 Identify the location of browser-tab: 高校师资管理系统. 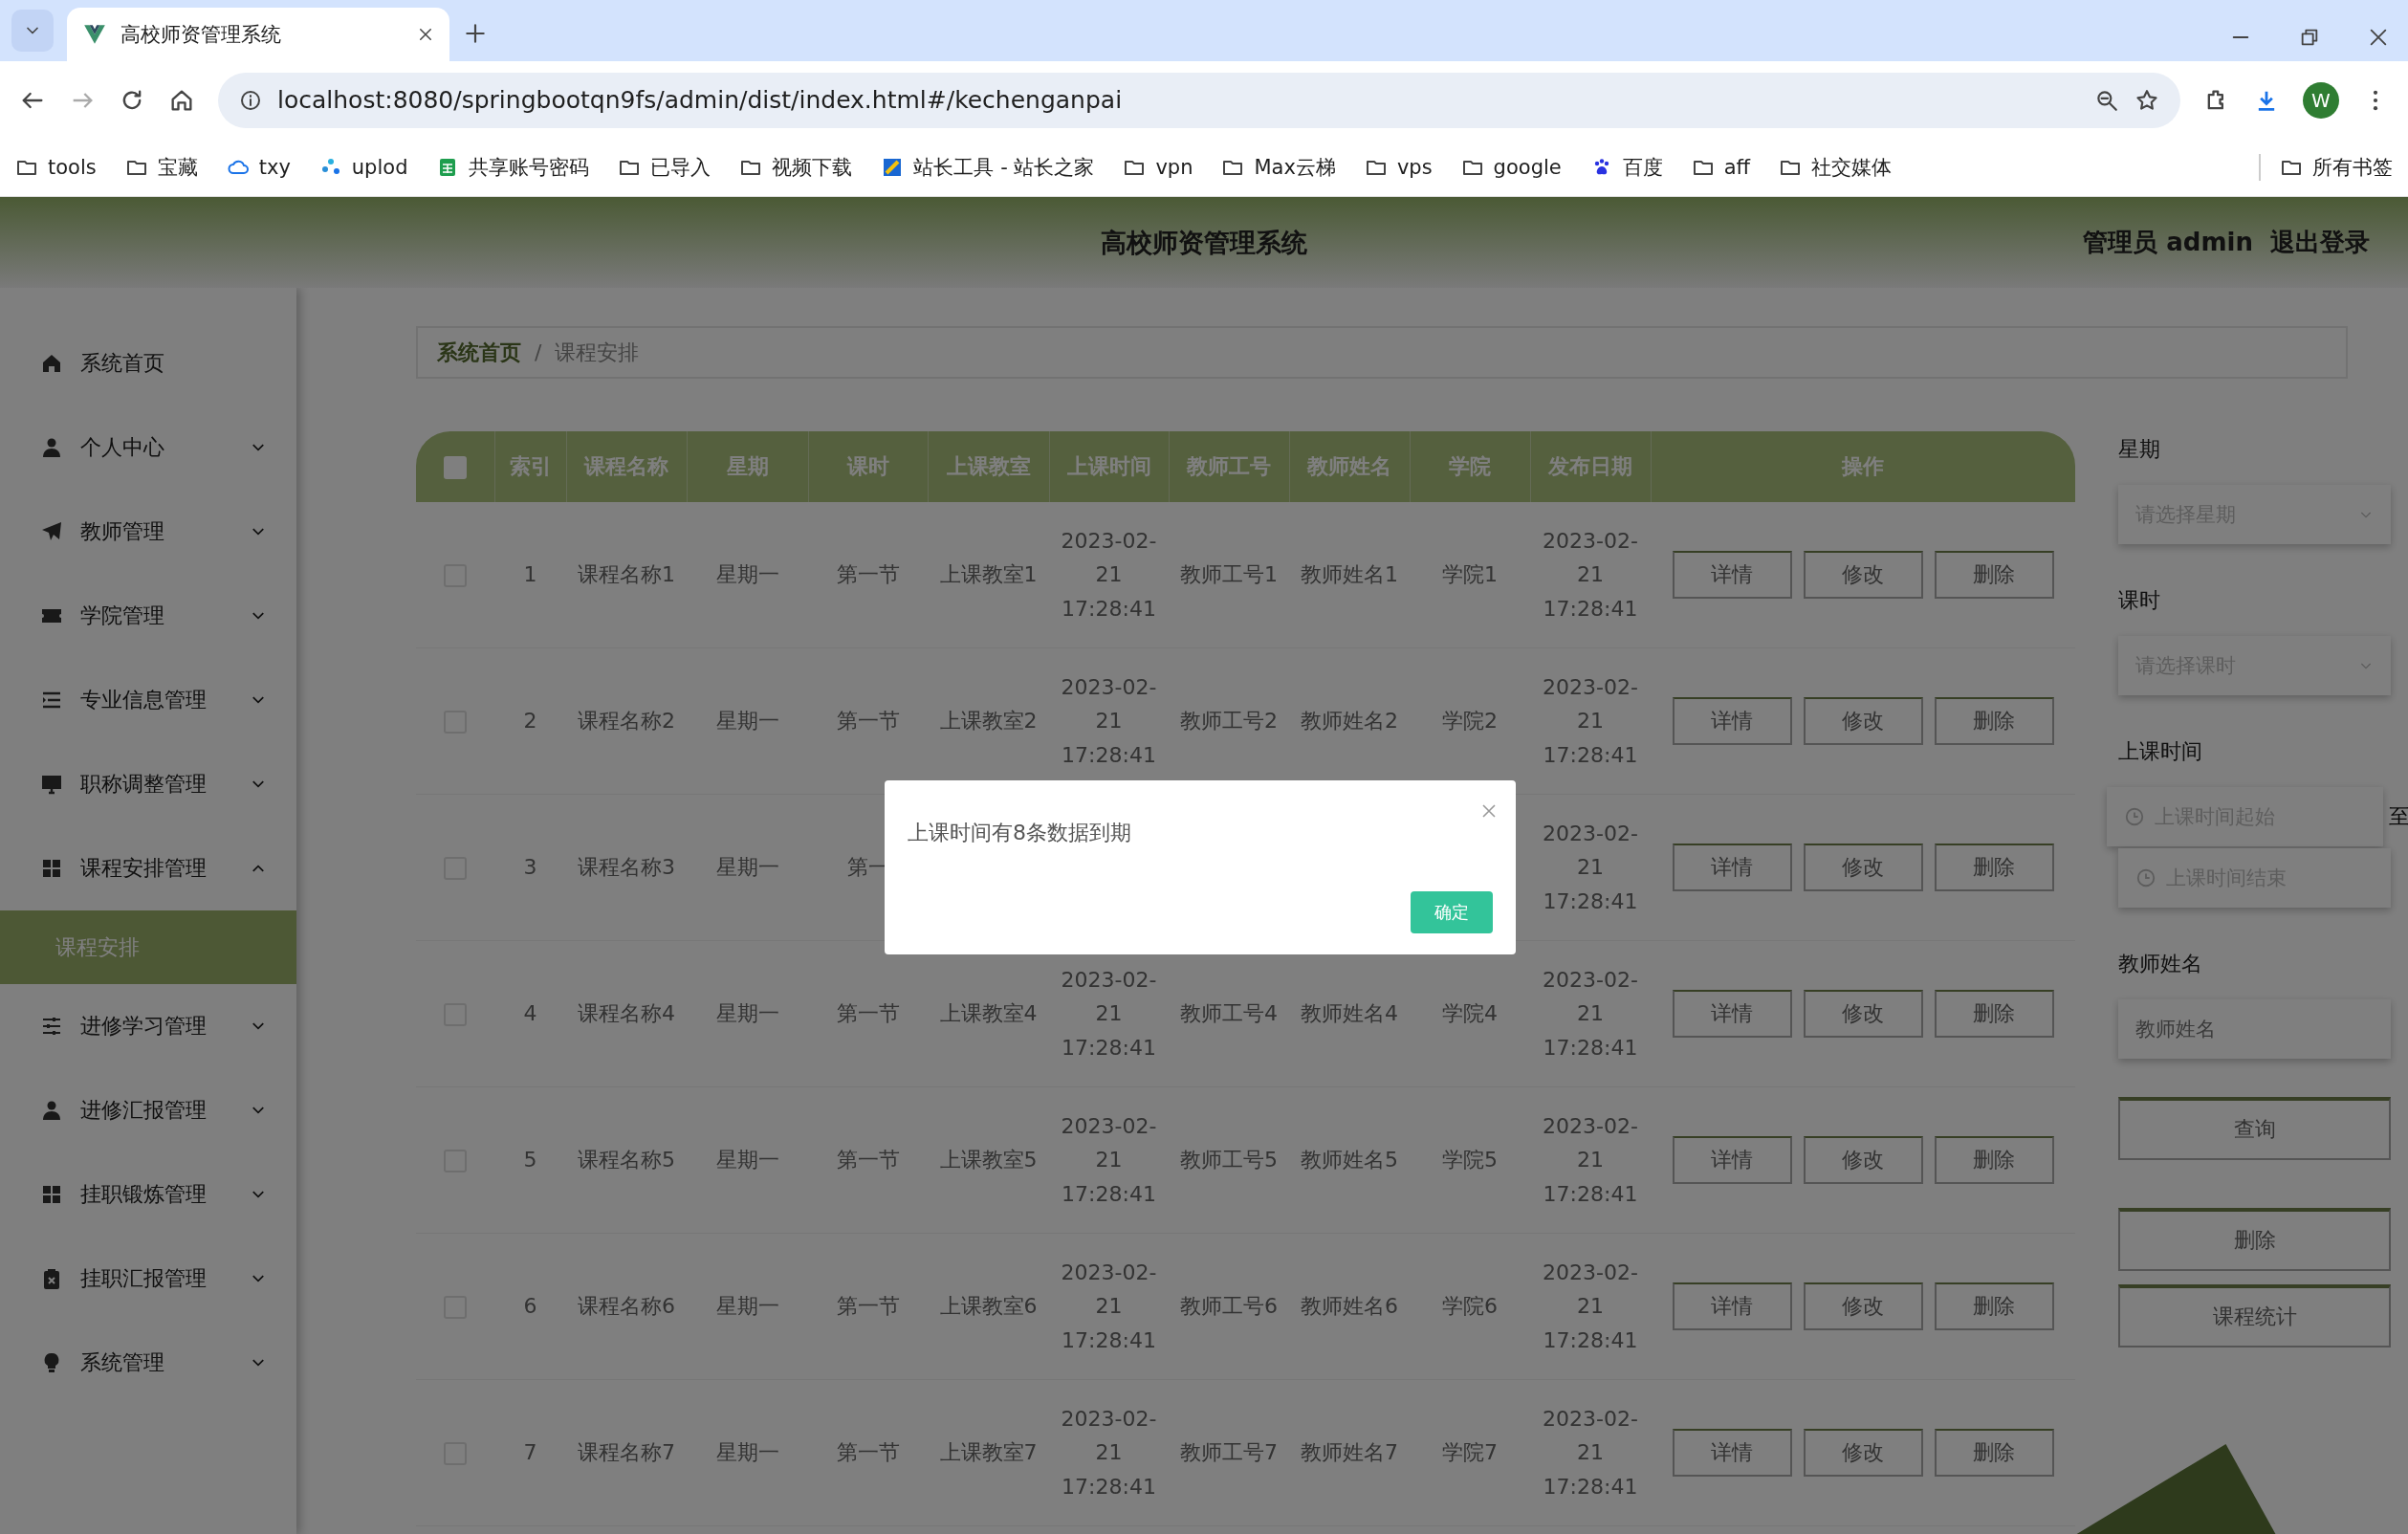
(258, 34).